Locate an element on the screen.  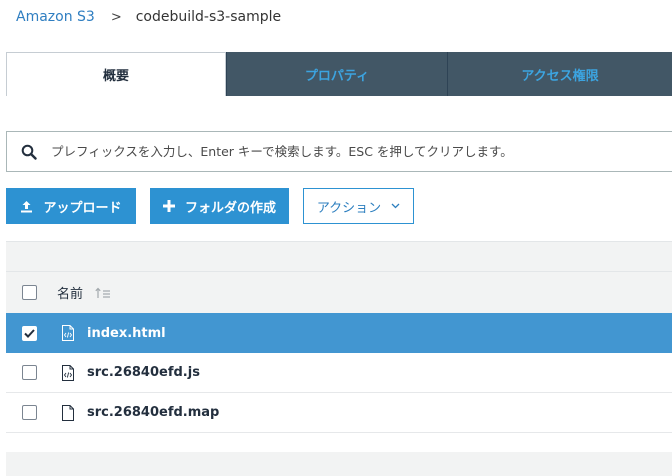
actions-dropdown-label: アクション is located at coordinates (349, 208).